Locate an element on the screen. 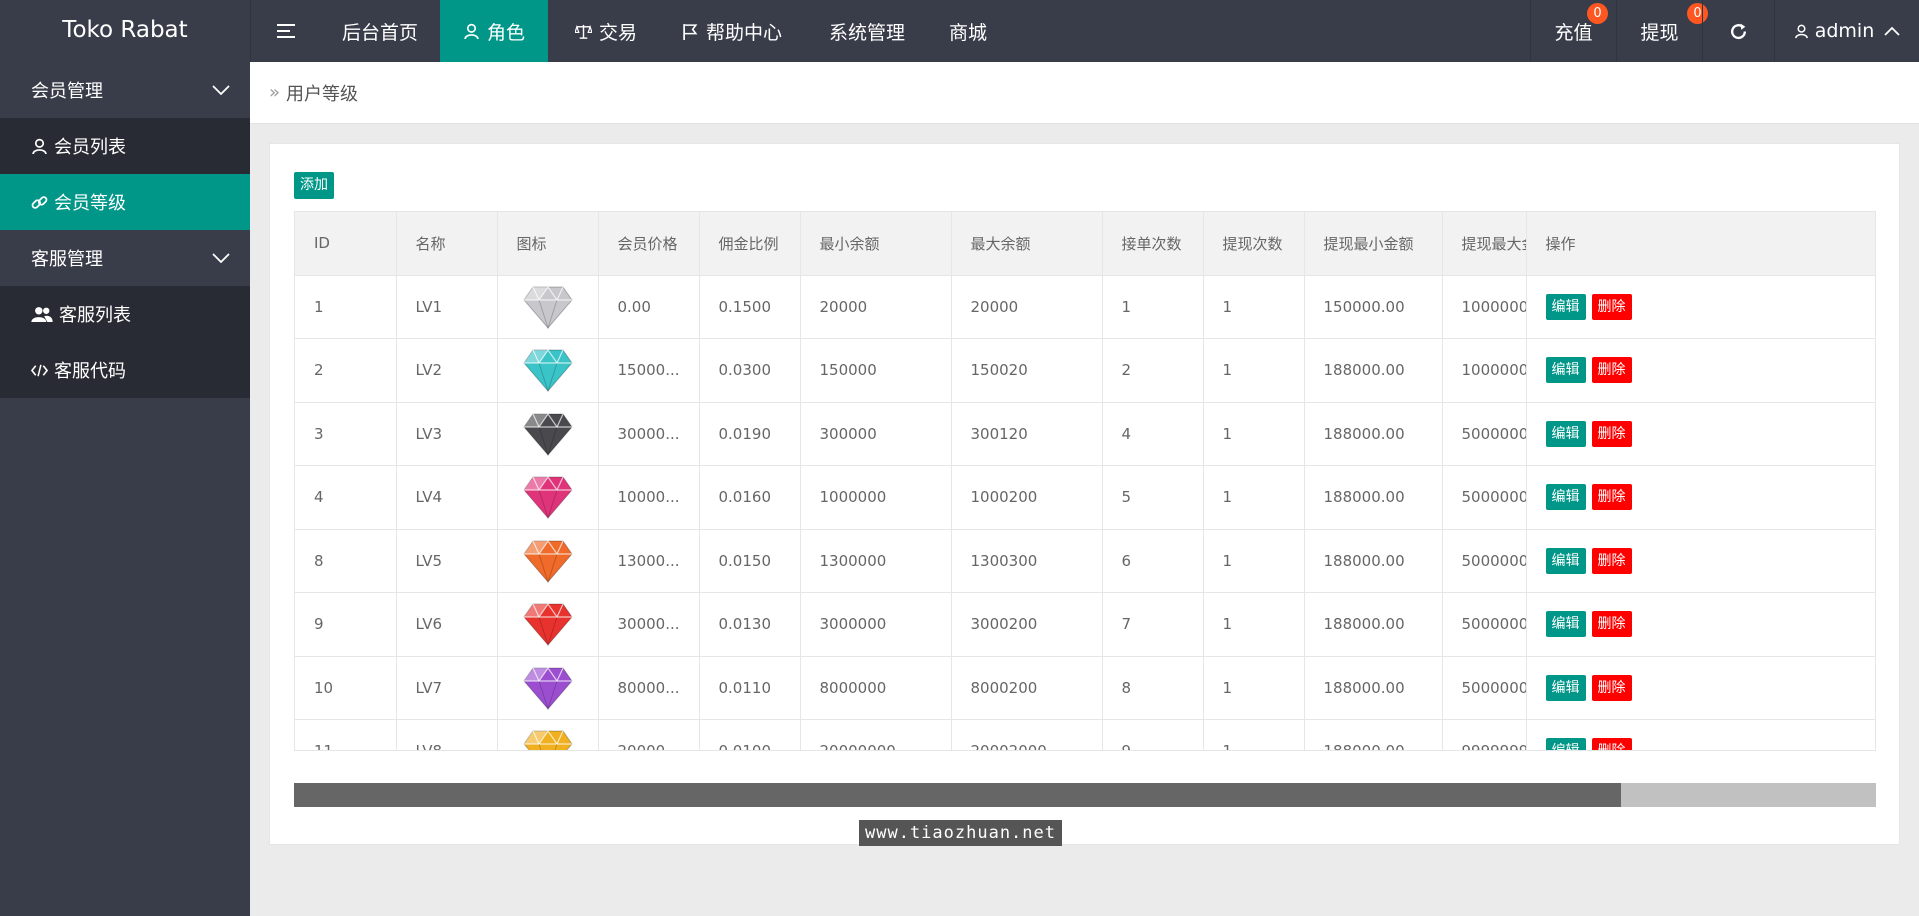 This screenshot has height=916, width=1919. column-header: 操作 is located at coordinates (1700, 244).